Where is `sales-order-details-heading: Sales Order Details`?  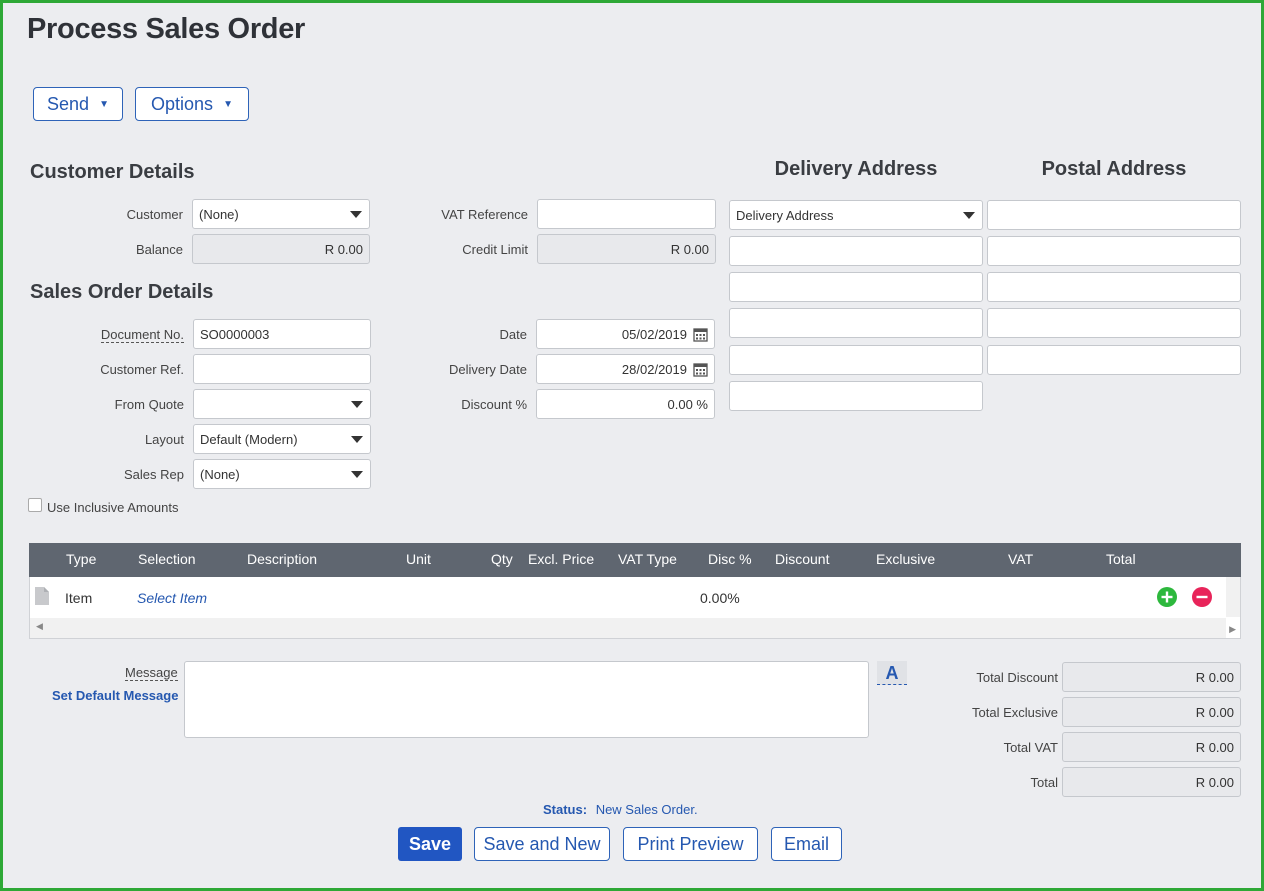
sales-order-details-heading: Sales Order Details is located at coordinates (122, 292).